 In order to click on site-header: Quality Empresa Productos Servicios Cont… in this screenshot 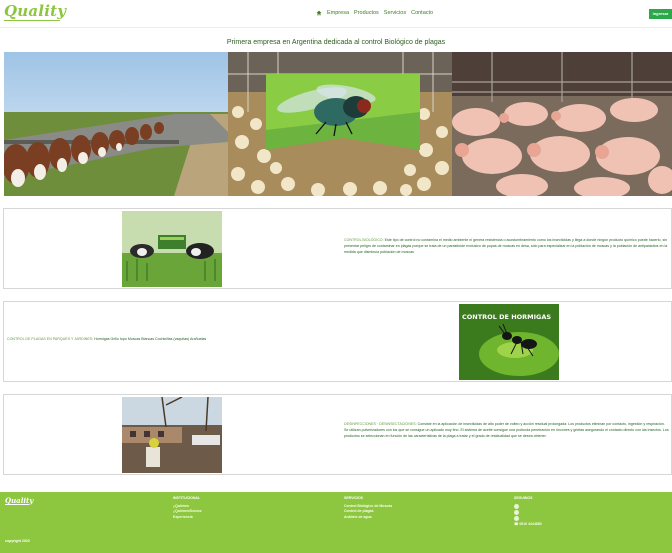, I will do `click(336, 14)`.